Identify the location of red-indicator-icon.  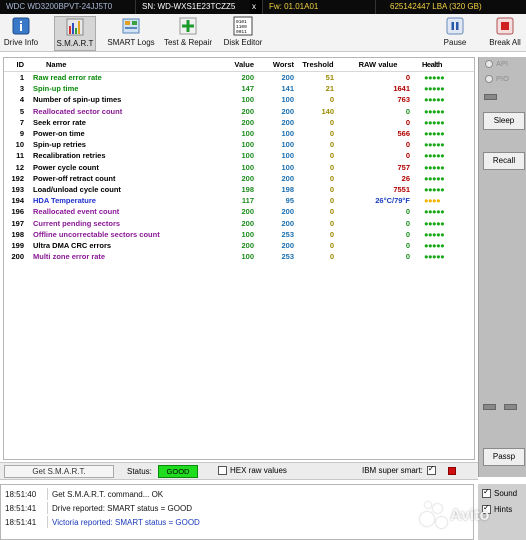
(451, 470).